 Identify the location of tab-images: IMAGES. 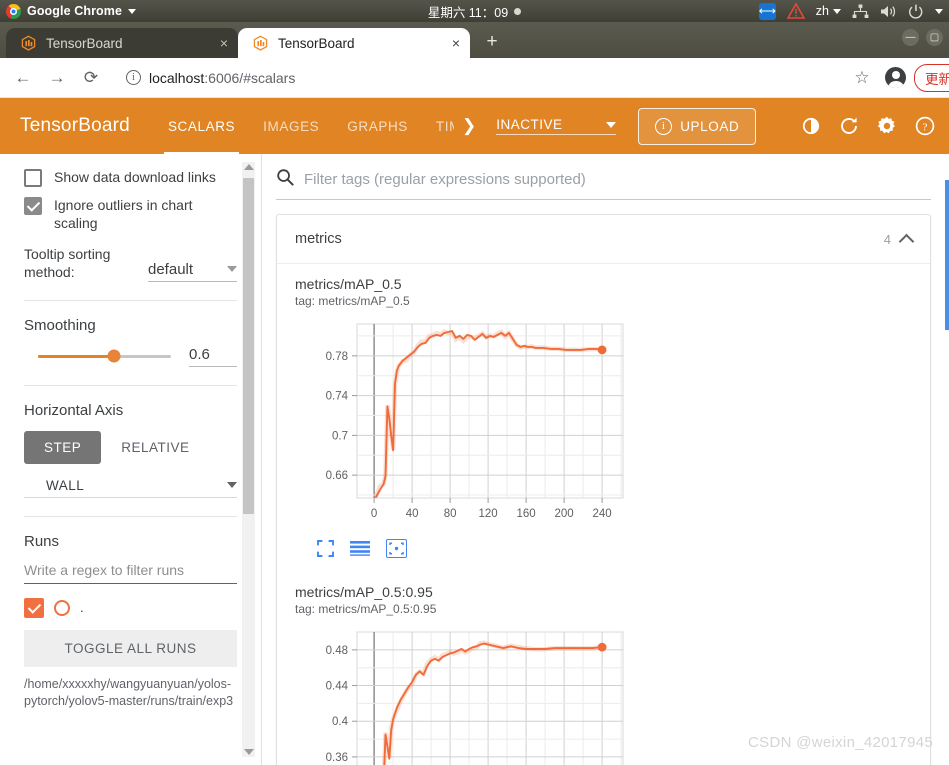
(291, 126).